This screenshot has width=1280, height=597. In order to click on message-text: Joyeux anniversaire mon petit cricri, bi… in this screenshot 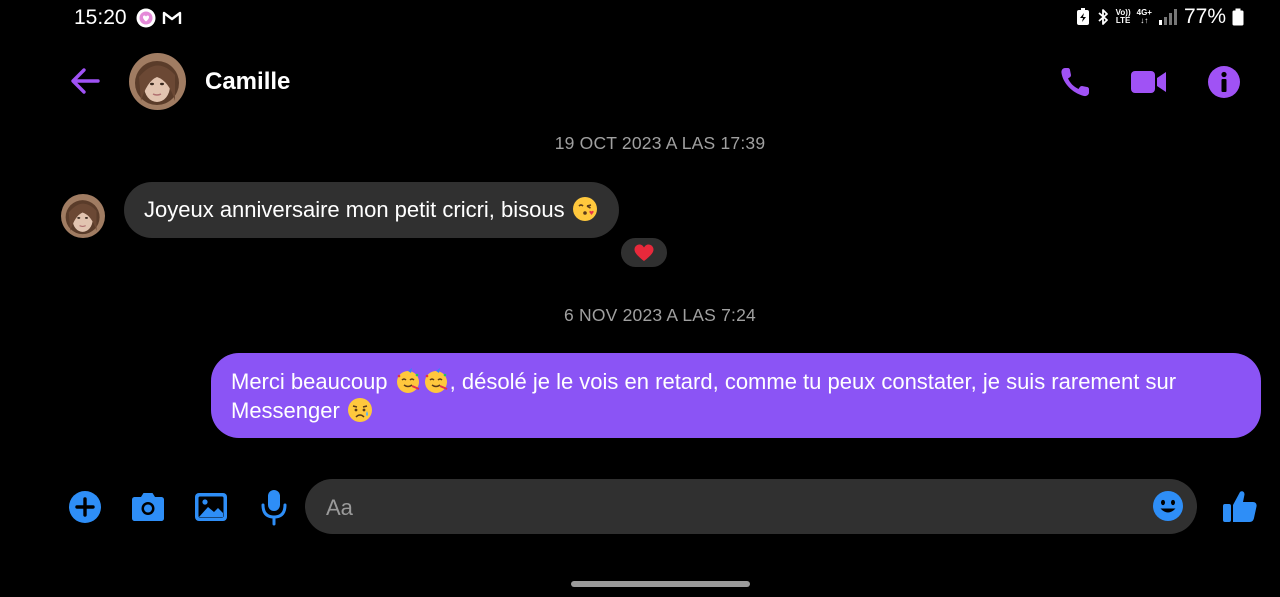, I will do `click(354, 209)`.